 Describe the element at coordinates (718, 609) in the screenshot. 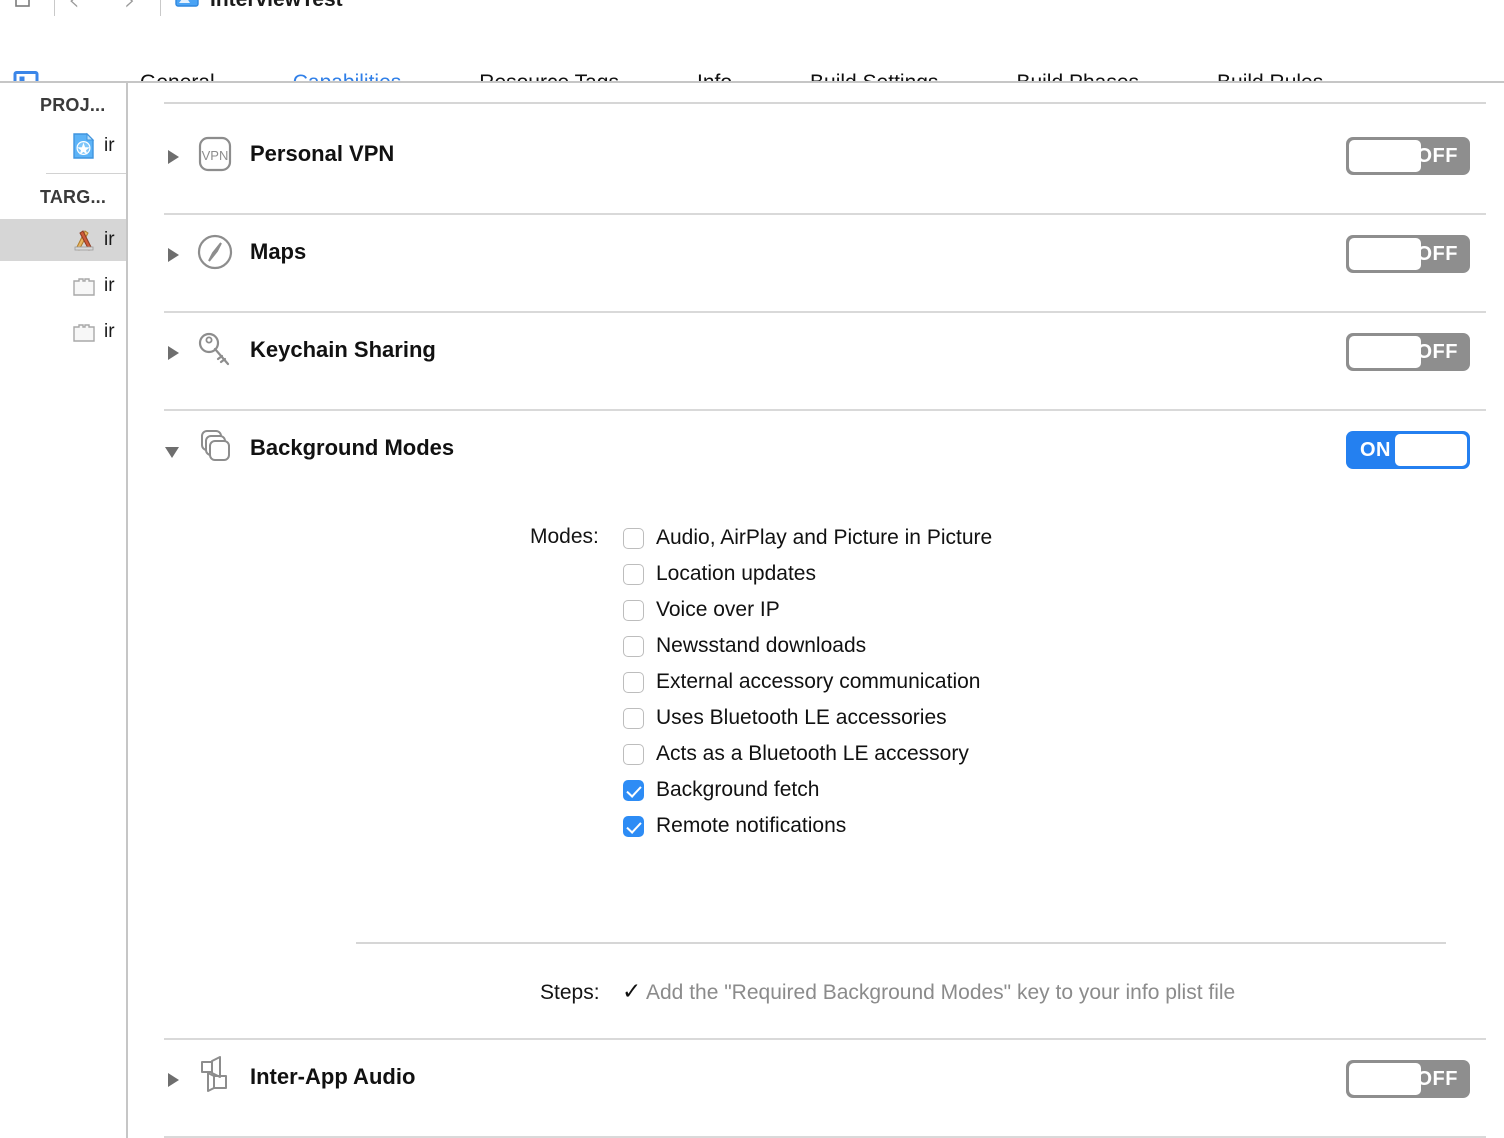

I see `mode-label: Voice over IP` at that location.